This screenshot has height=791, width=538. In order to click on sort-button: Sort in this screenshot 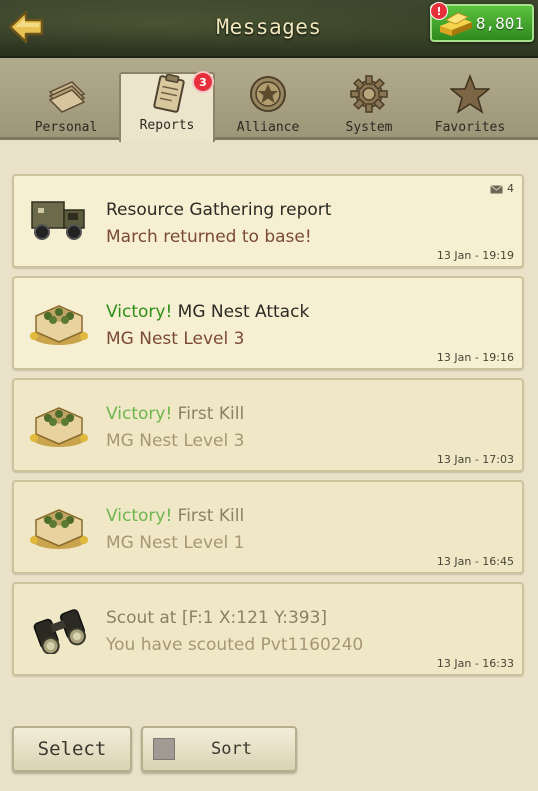, I will do `click(219, 749)`.